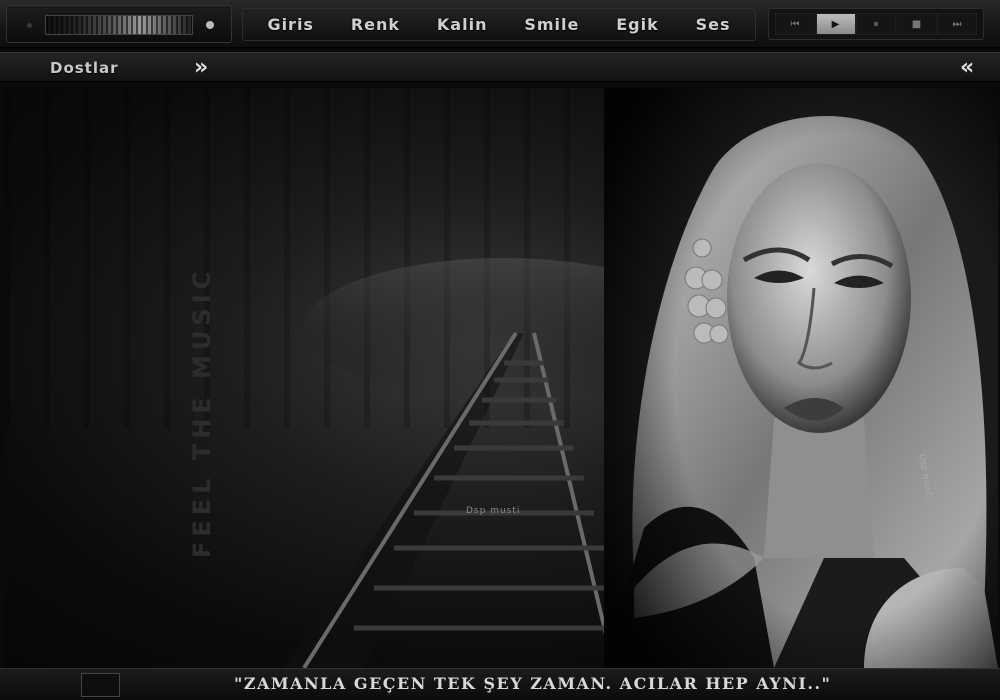  Describe the element at coordinates (290, 24) in the screenshot. I see `menu-item-giris: Giris` at that location.